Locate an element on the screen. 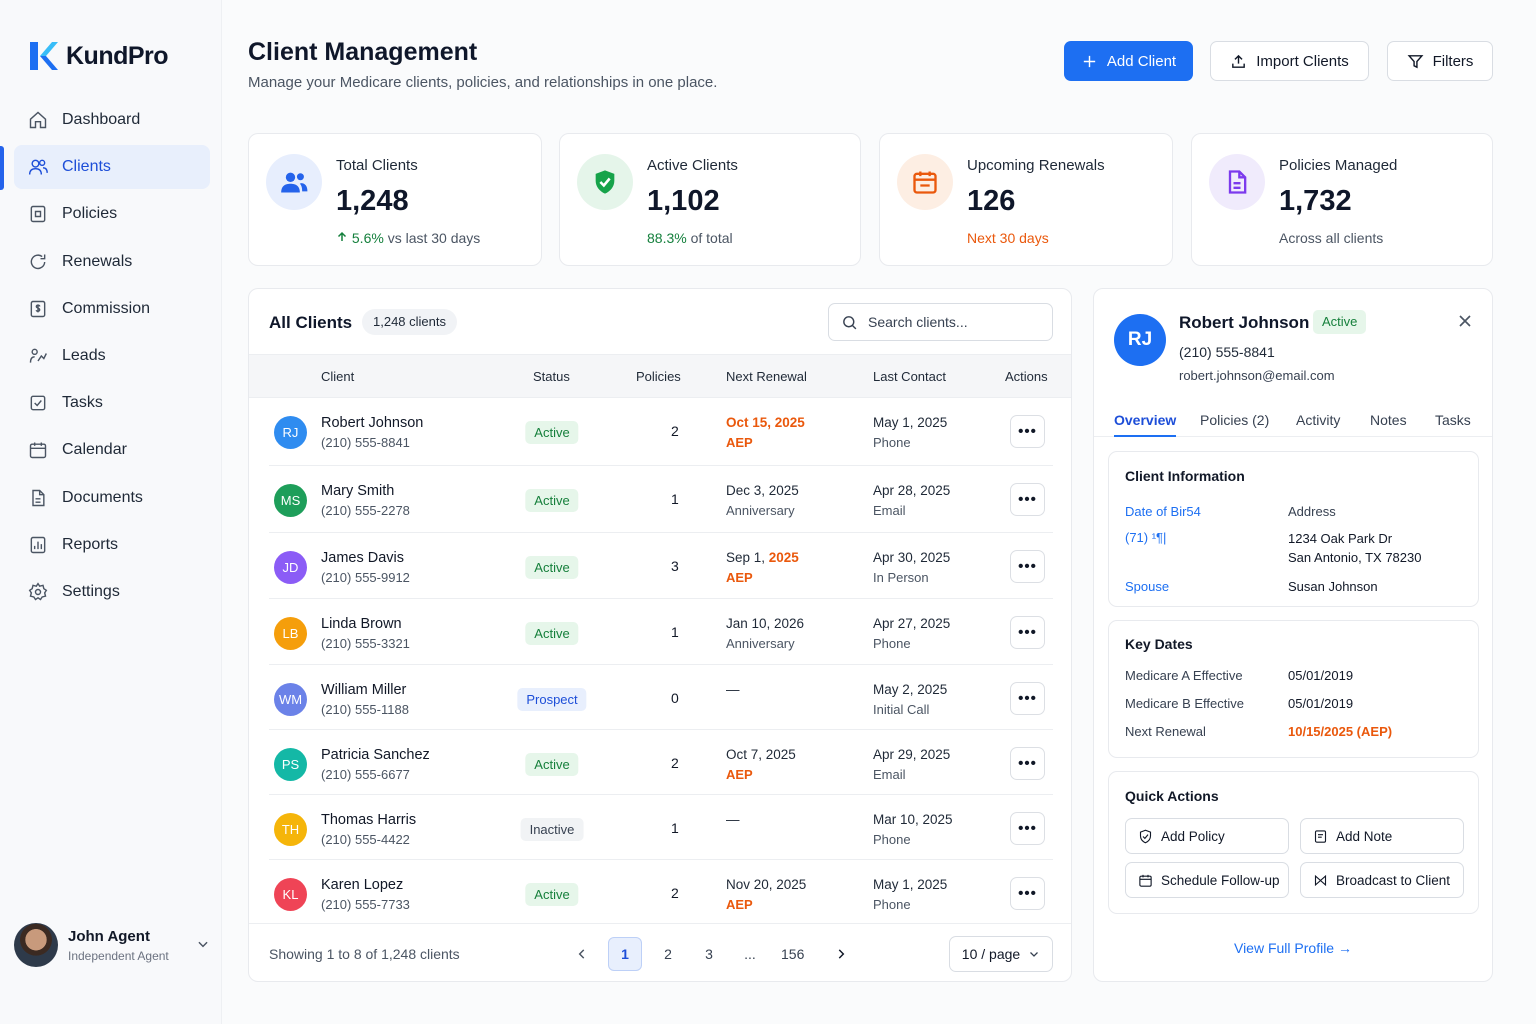 Image resolution: width=1536 pixels, height=1024 pixels. client-avatar: PS is located at coordinates (290, 764).